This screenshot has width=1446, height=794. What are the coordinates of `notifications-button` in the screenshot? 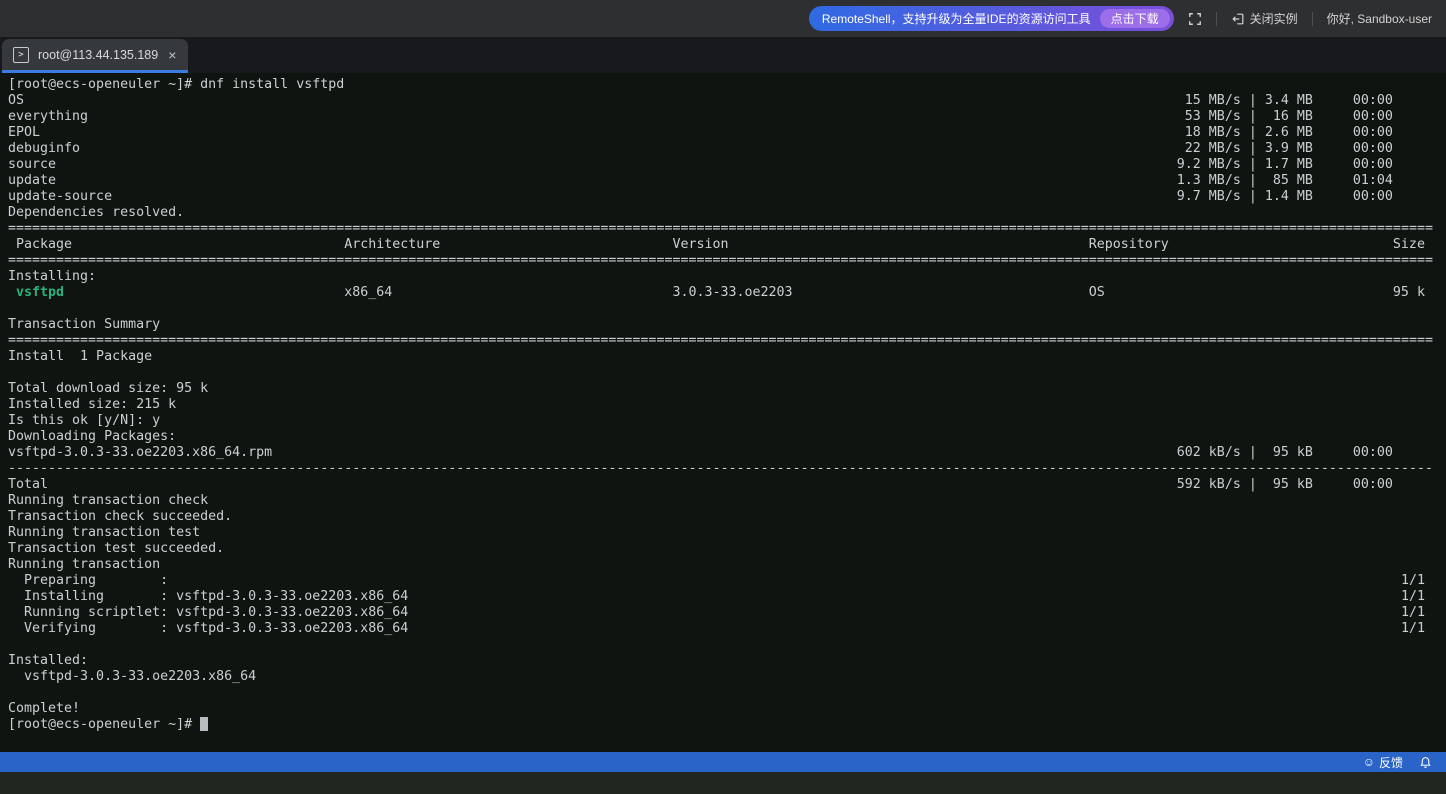 It's located at (1425, 762).